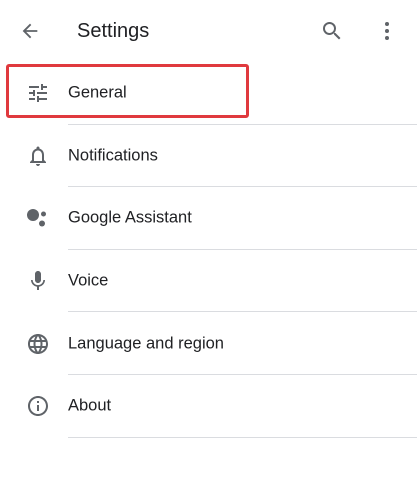 Image resolution: width=417 pixels, height=482 pixels. What do you see at coordinates (208, 281) in the screenshot?
I see `settings-item-voice: Voice` at bounding box center [208, 281].